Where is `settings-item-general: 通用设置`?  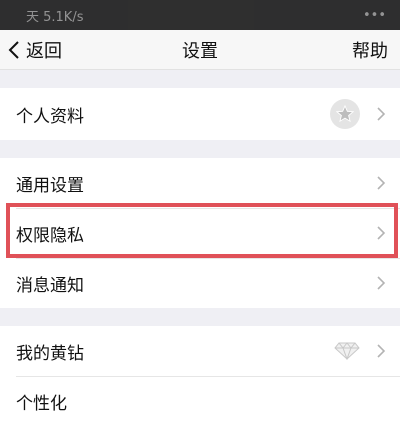
settings-item-general: 通用设置 is located at coordinates (200, 183).